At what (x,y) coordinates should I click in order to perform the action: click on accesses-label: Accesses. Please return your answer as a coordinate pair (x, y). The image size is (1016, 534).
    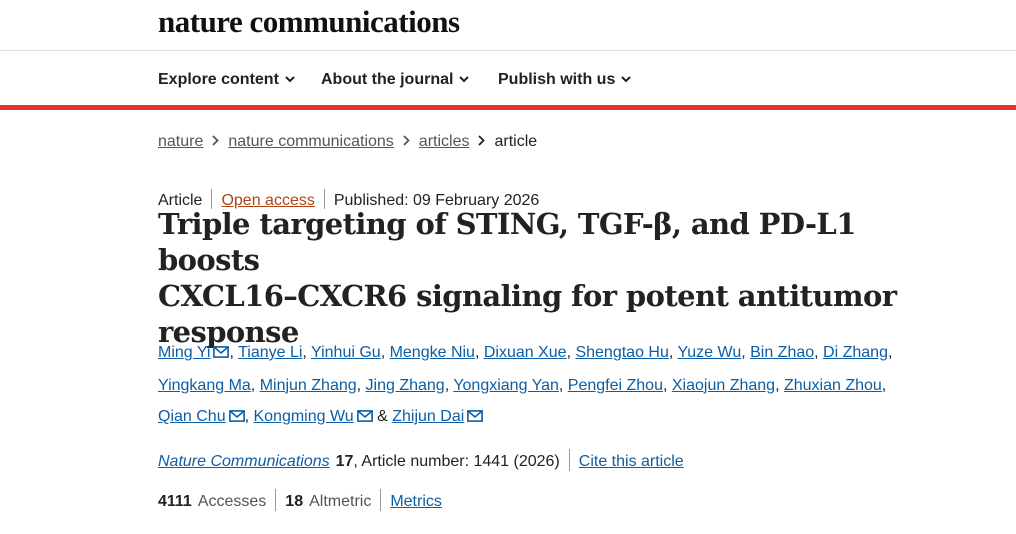
    Looking at the image, I should click on (232, 501).